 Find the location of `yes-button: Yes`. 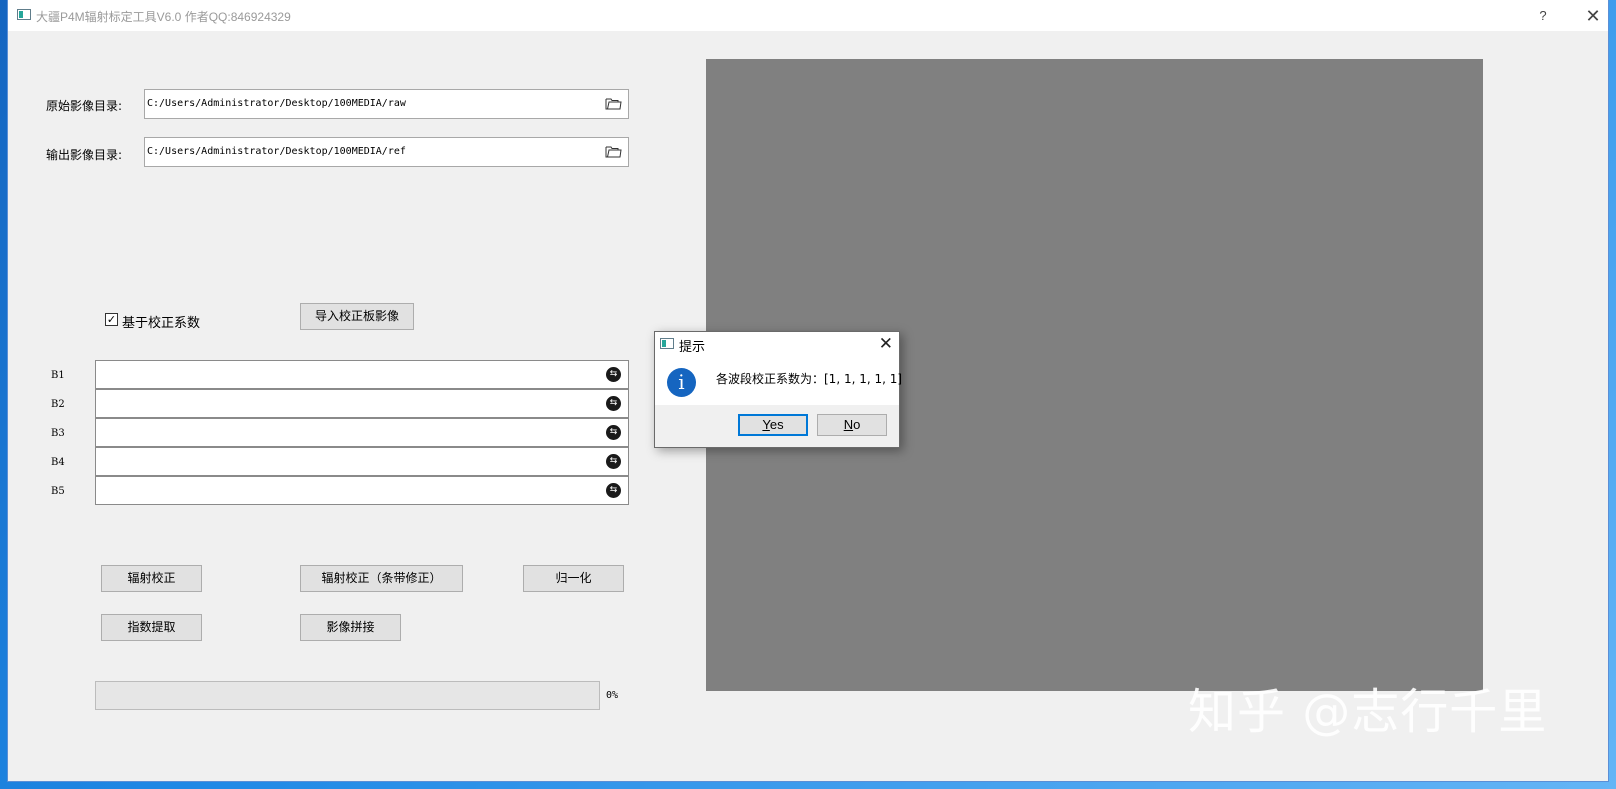

yes-button: Yes is located at coordinates (773, 425).